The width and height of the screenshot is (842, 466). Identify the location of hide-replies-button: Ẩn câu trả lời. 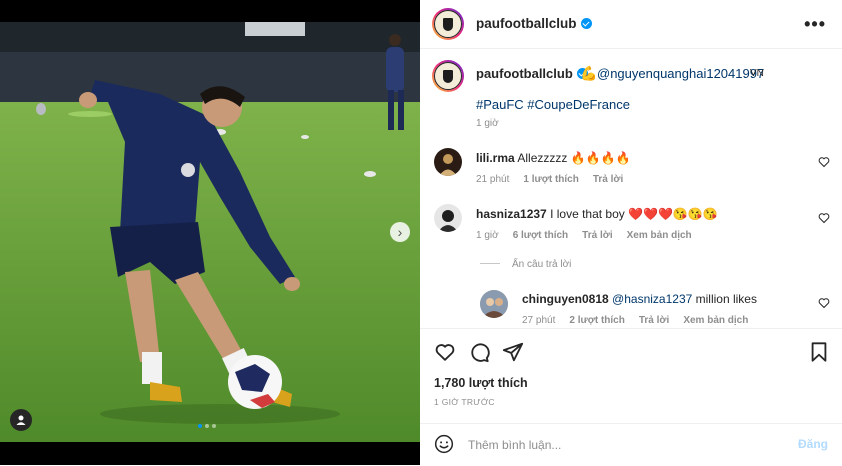
(525, 264).